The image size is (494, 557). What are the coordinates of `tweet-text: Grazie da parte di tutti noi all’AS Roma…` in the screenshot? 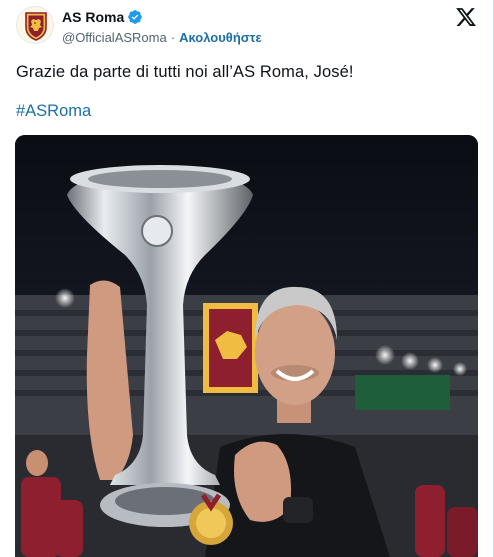 It's located at (185, 72).